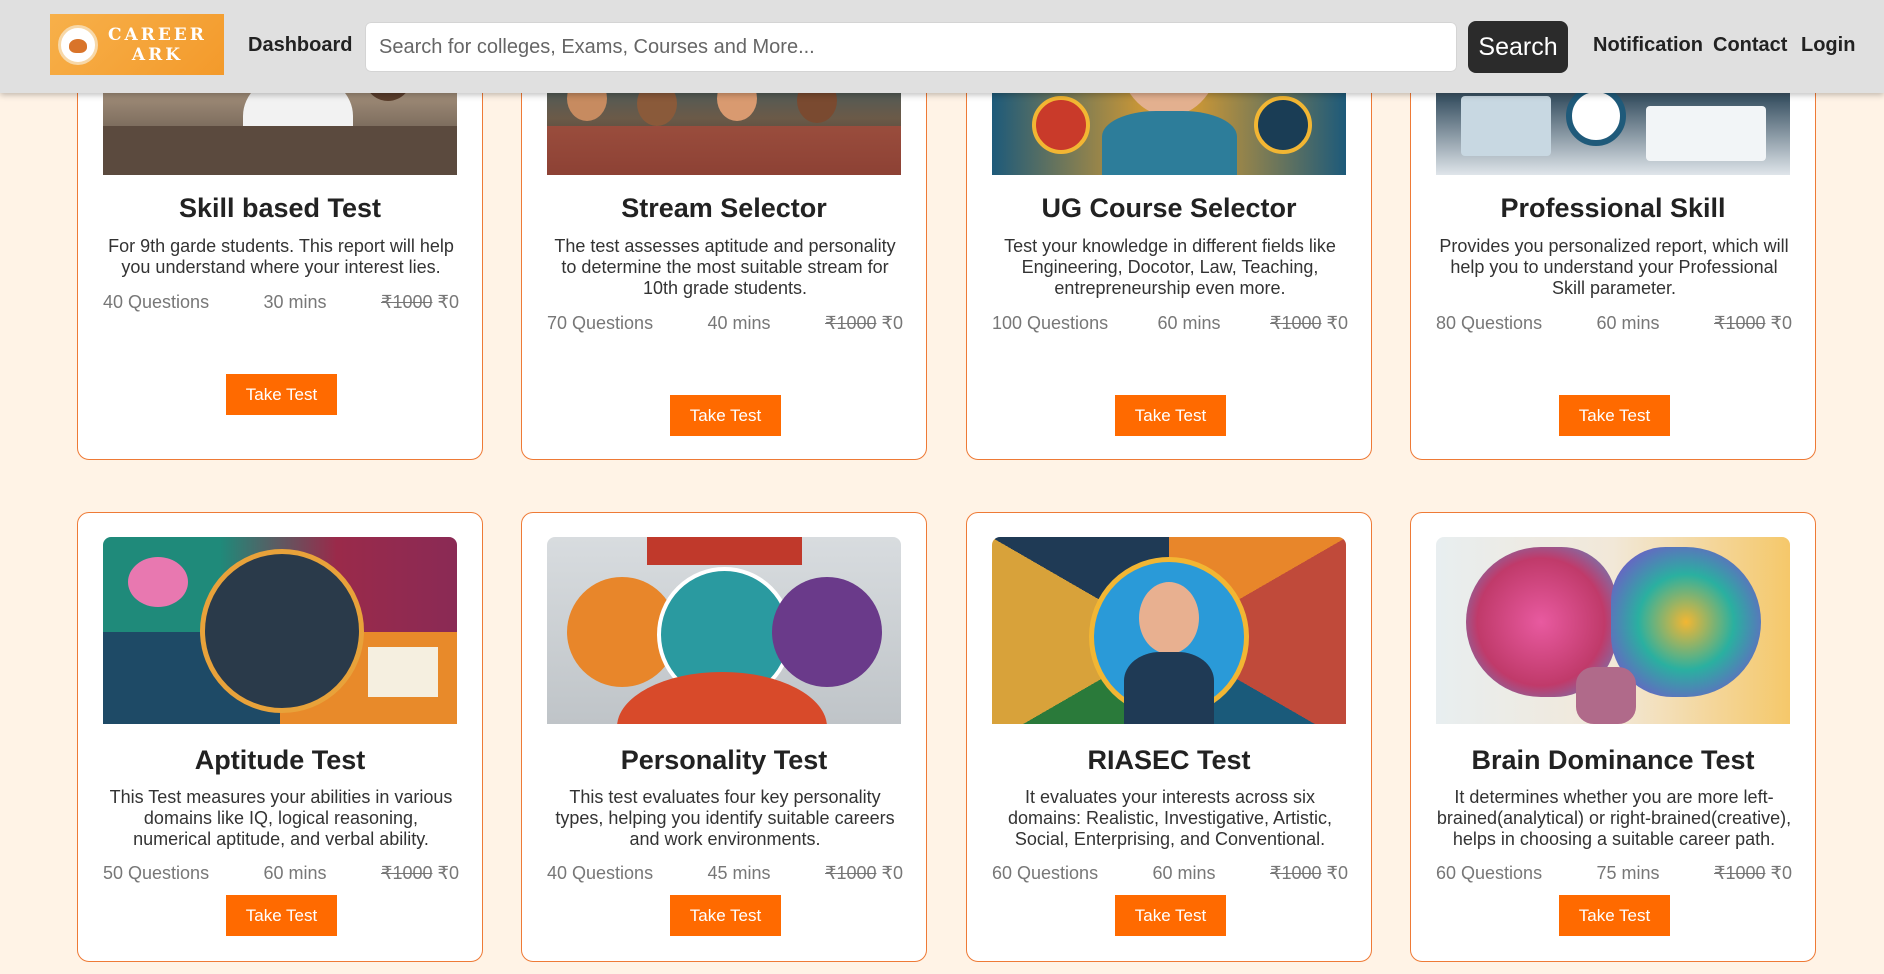 Image resolution: width=1884 pixels, height=974 pixels. I want to click on card-meta: 70 Questions 40 mins ₹1000 ₹0, so click(725, 323).